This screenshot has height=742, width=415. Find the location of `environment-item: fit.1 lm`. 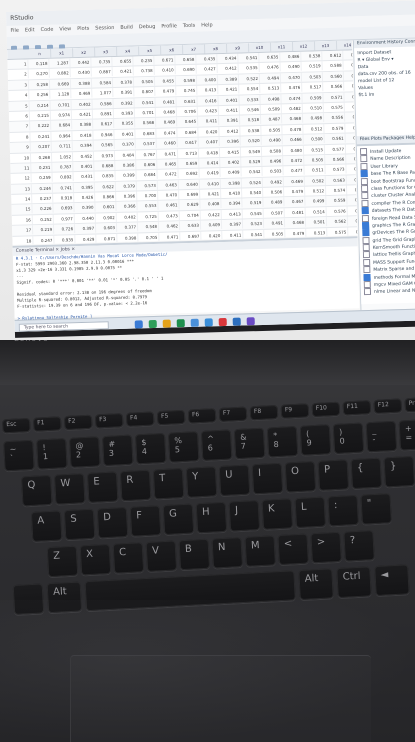

environment-item: fit.1 lm is located at coordinates (386, 94).